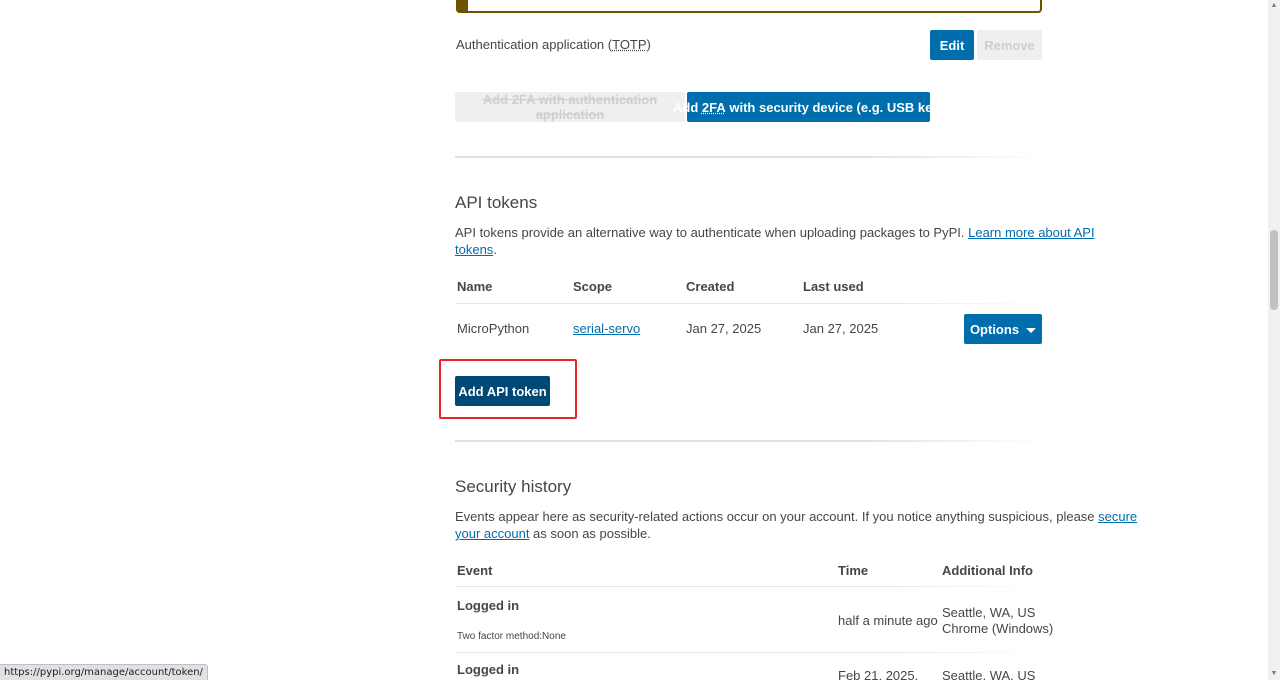  I want to click on event-browser: Chrome (Windows), so click(998, 628).